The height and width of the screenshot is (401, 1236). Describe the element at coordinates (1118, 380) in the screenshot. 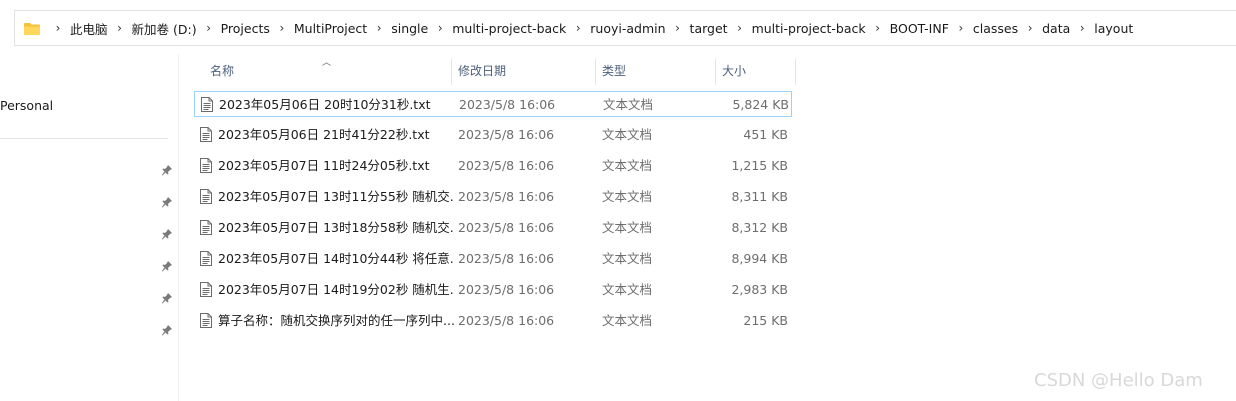

I see `watermark: CSDN @Hello Dam` at that location.